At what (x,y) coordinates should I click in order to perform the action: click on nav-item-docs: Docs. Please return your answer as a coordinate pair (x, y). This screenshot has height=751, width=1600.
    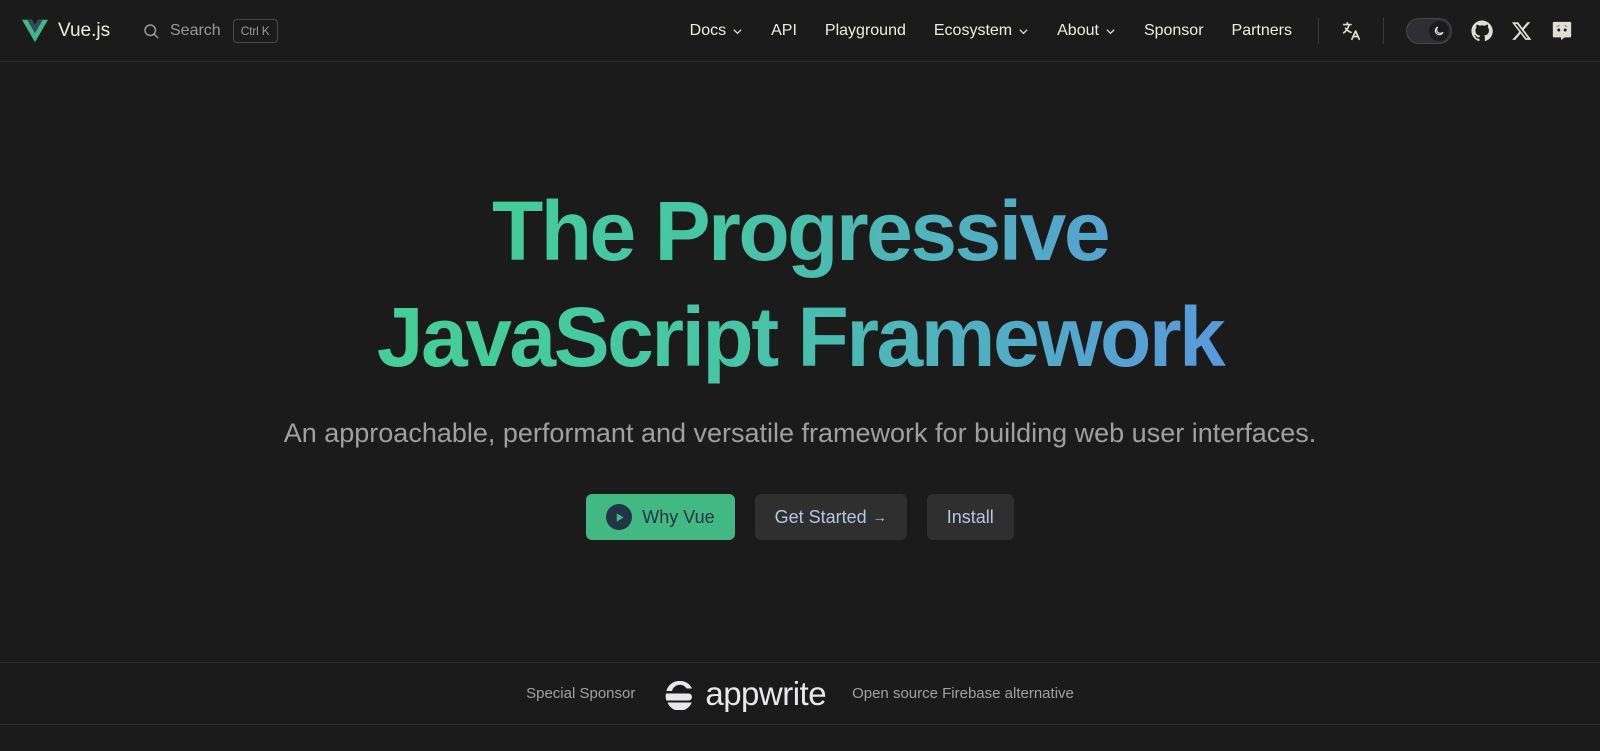
    Looking at the image, I should click on (716, 31).